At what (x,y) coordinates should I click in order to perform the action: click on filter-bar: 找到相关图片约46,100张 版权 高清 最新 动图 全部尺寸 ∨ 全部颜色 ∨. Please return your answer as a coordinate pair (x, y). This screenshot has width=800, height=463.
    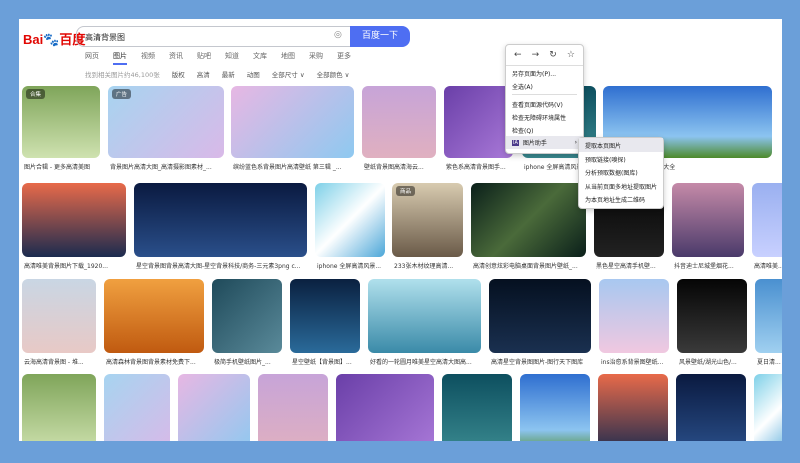
    Looking at the image, I should click on (217, 74).